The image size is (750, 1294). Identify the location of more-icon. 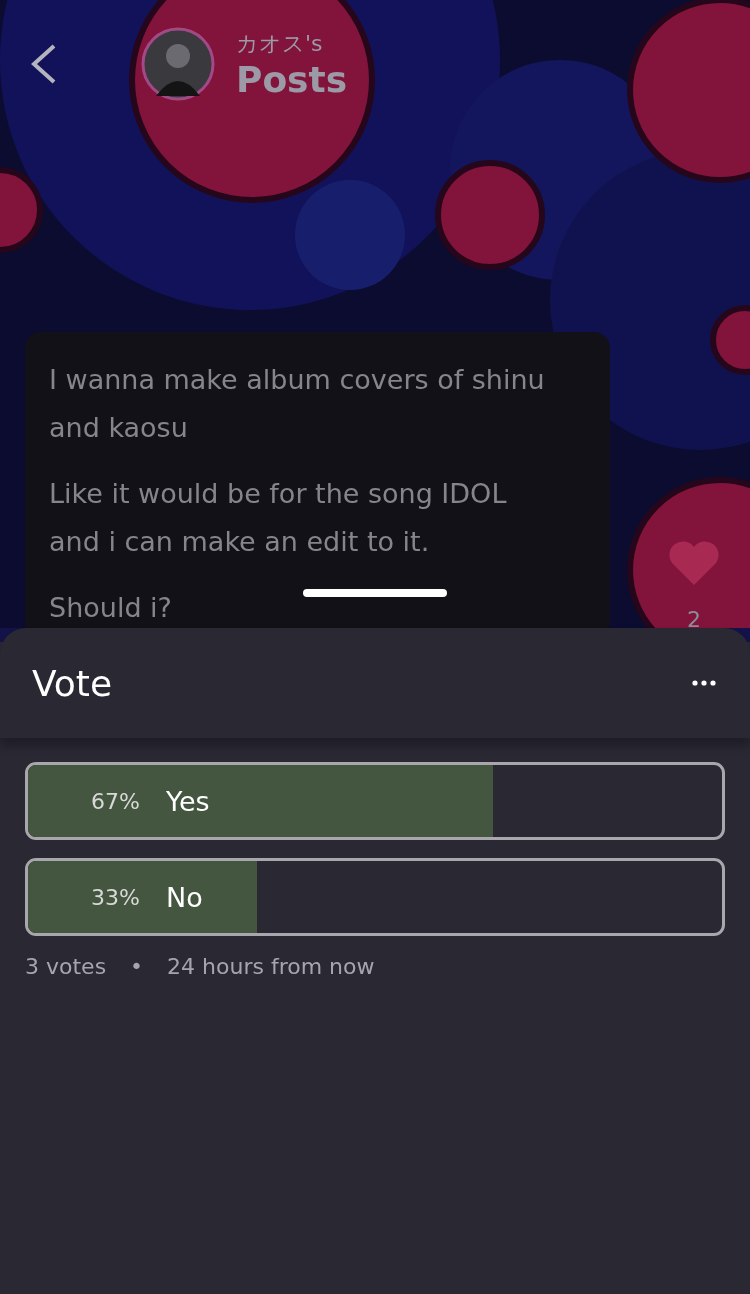
(704, 683).